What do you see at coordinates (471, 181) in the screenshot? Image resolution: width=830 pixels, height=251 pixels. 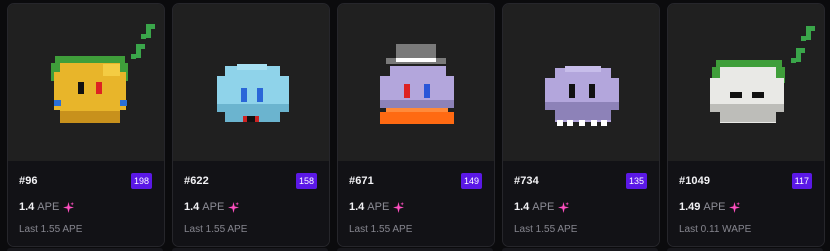 I see `rarity-rank-badge: 149` at bounding box center [471, 181].